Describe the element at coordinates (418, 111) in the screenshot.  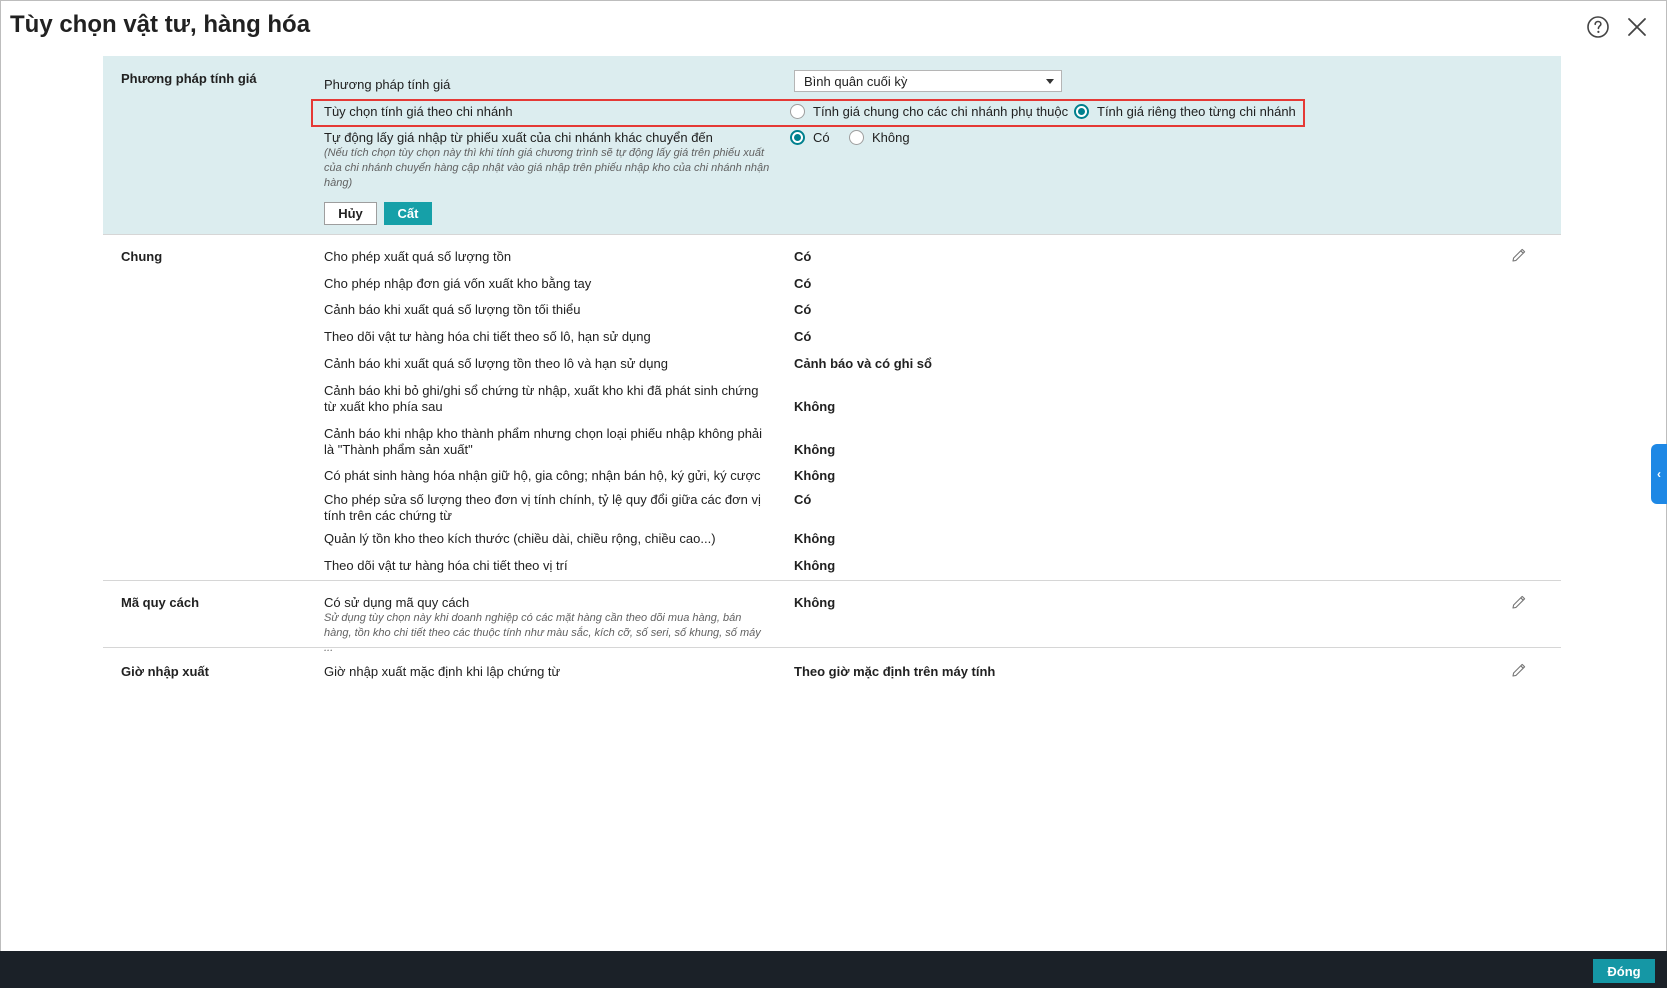
I see `branch-pricing-label: Tùy chọn tính giá theo chi nhánh` at that location.